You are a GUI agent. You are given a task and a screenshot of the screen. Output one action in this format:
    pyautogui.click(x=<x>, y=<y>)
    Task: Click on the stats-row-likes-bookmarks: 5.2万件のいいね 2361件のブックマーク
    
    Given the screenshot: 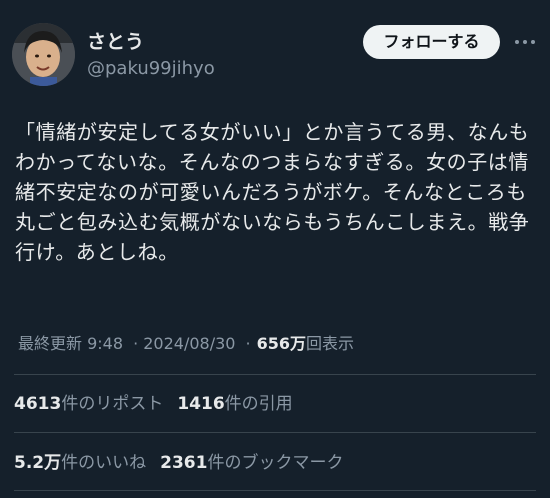 What is the action you would take?
    pyautogui.click(x=178, y=463)
    